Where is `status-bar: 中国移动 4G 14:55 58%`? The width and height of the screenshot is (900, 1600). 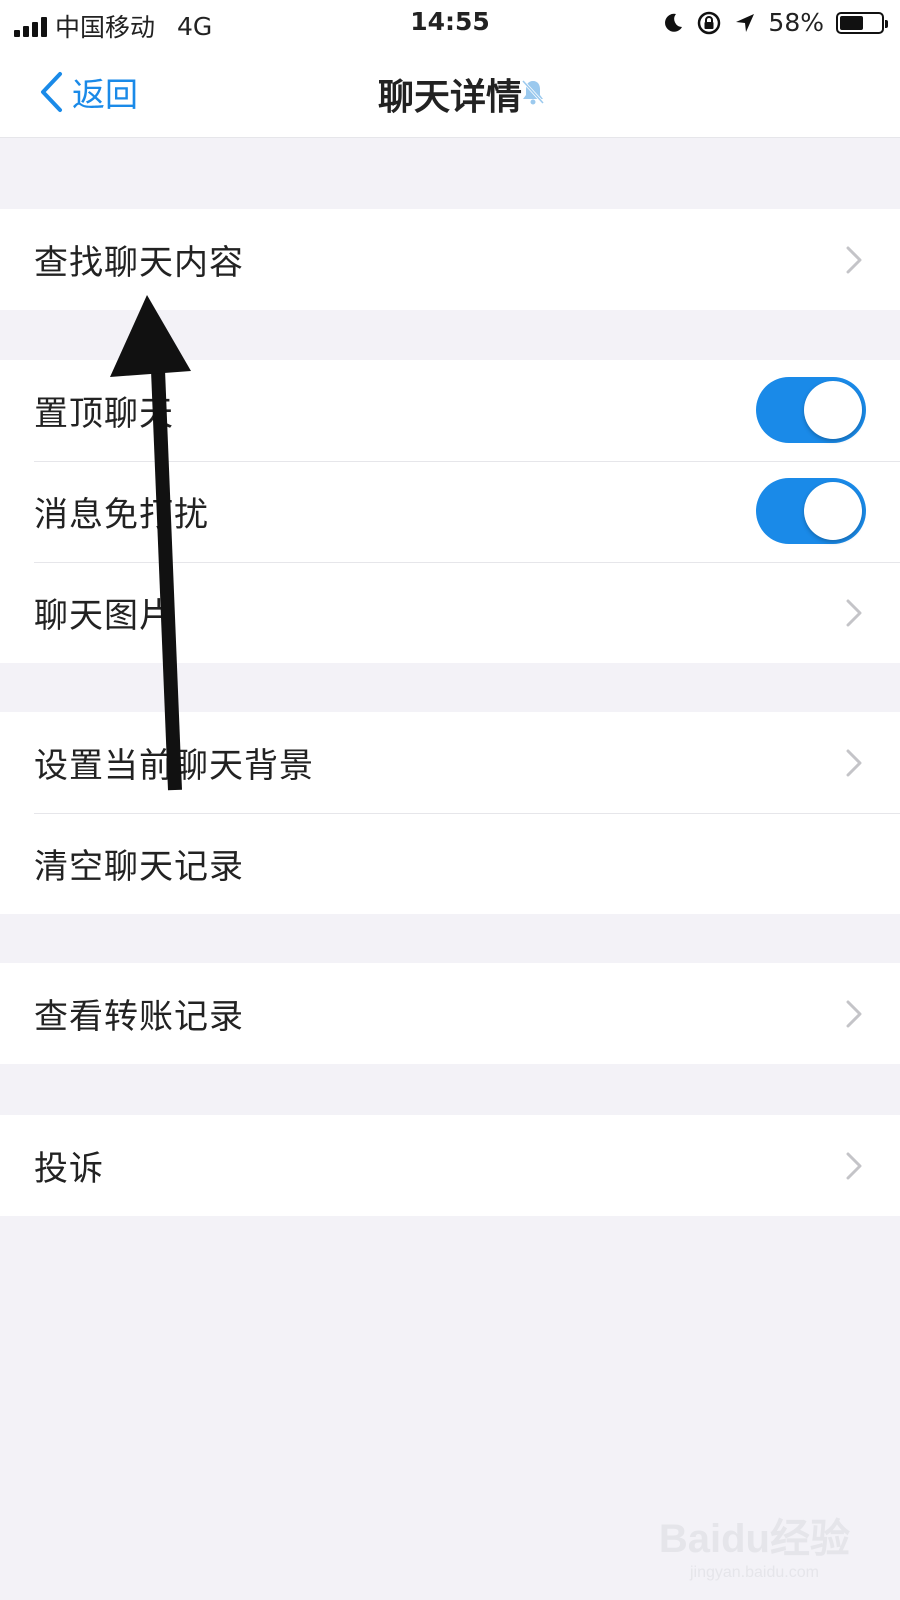
status-bar: 中国移动 4G 14:55 58% is located at coordinates (450, 23).